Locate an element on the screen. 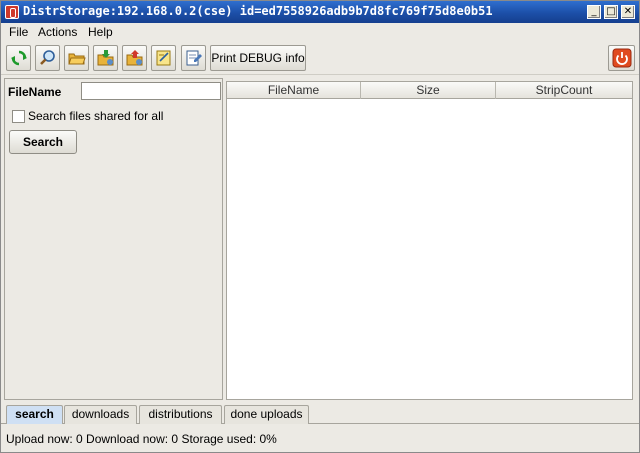 This screenshot has height=453, width=640. download-folder-icon is located at coordinates (105, 58).